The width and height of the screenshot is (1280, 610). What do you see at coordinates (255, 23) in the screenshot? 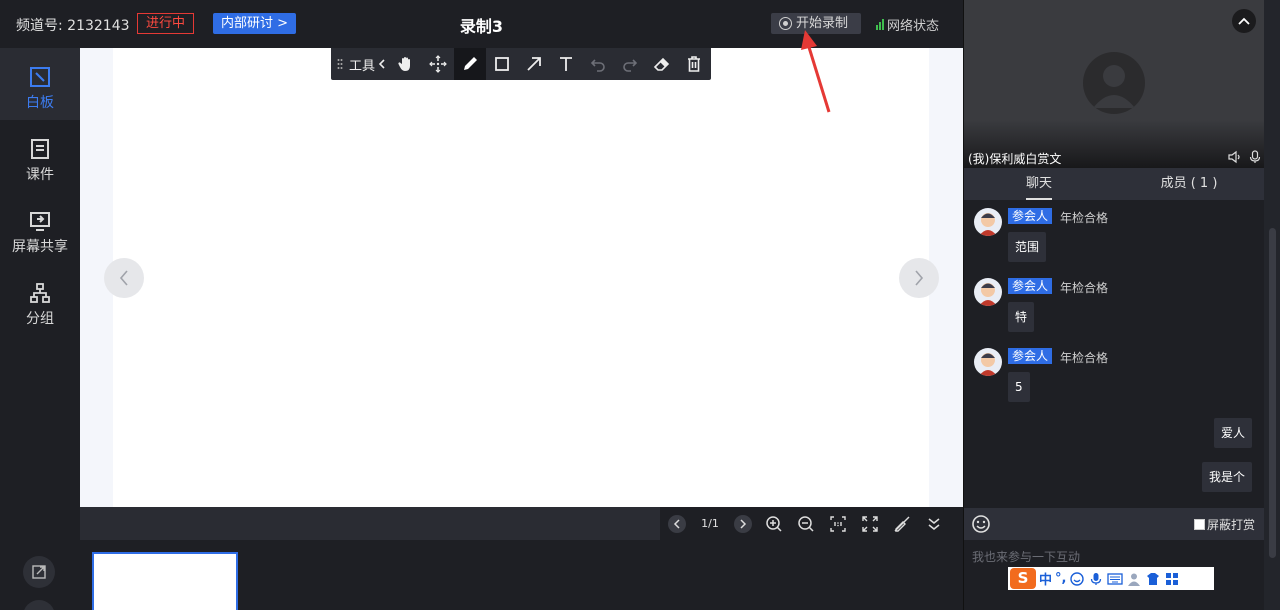
I see `meeting-type-button: 内部研讨 >` at bounding box center [255, 23].